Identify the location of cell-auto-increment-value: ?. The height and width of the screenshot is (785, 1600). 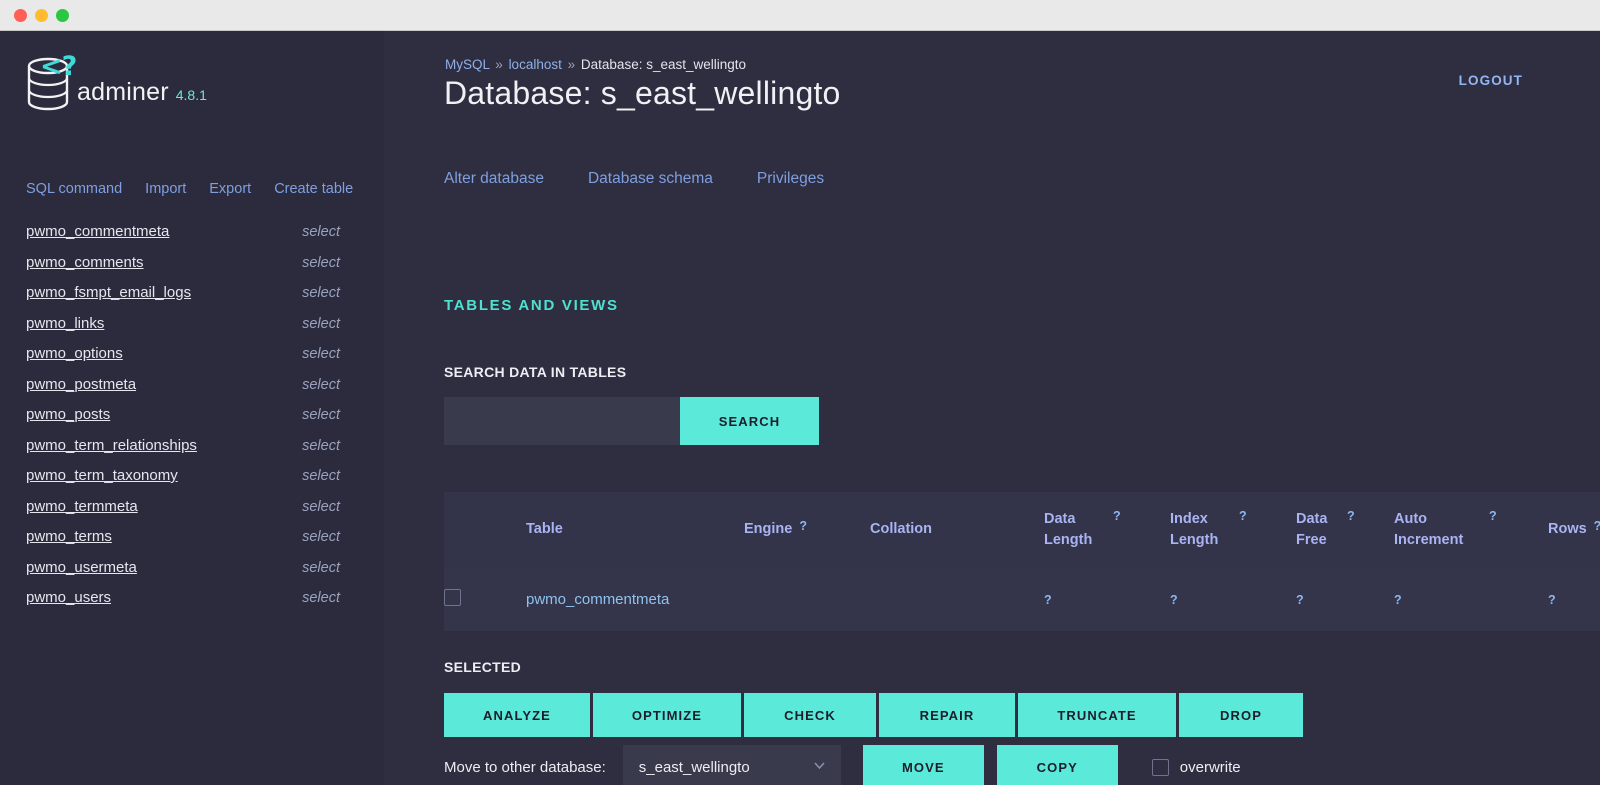
(1398, 600).